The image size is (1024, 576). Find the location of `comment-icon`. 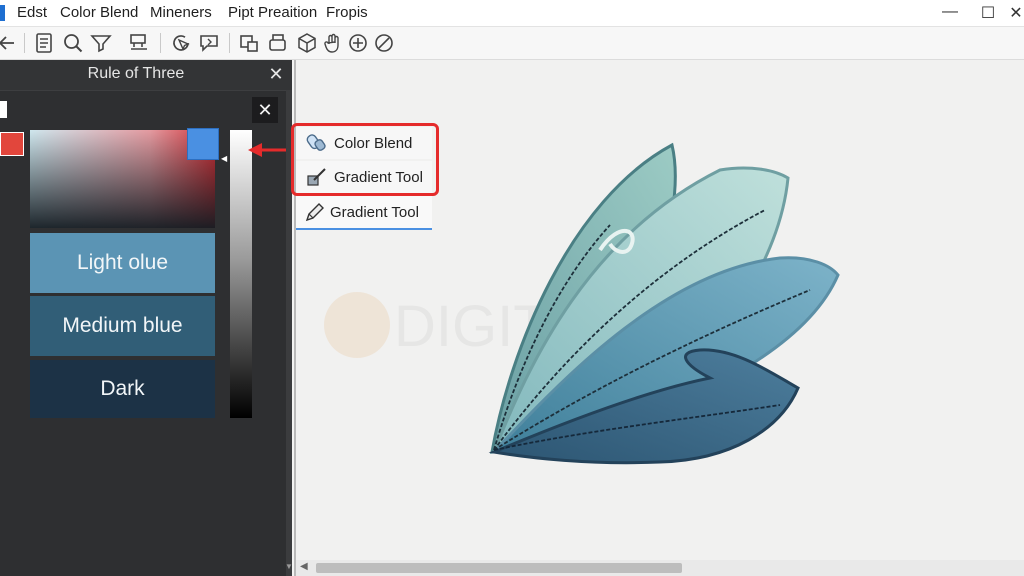

comment-icon is located at coordinates (209, 43).